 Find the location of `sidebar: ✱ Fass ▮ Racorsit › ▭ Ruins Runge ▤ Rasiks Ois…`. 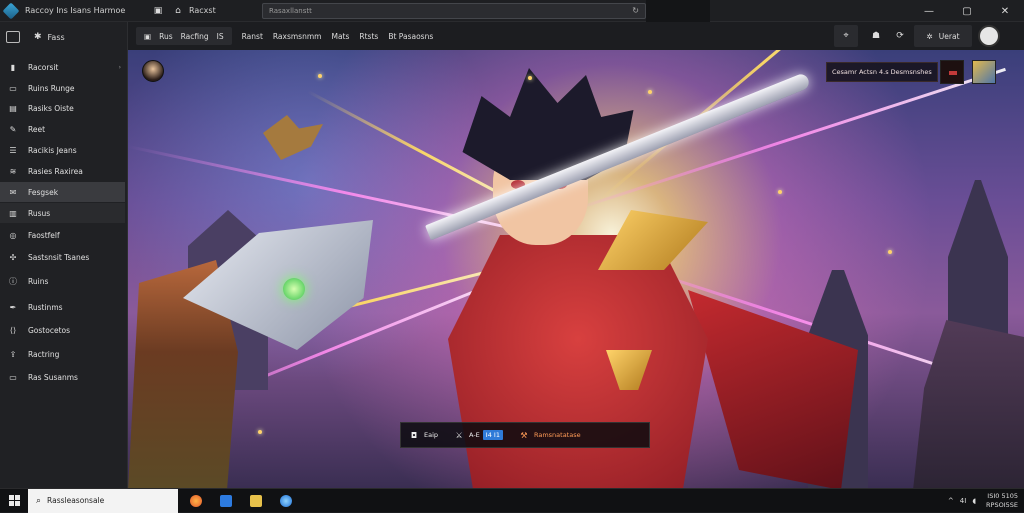

sidebar: ✱ Fass ▮ Racorsit › ▭ Ruins Runge ▤ Rasiks Ois… is located at coordinates (64, 255).